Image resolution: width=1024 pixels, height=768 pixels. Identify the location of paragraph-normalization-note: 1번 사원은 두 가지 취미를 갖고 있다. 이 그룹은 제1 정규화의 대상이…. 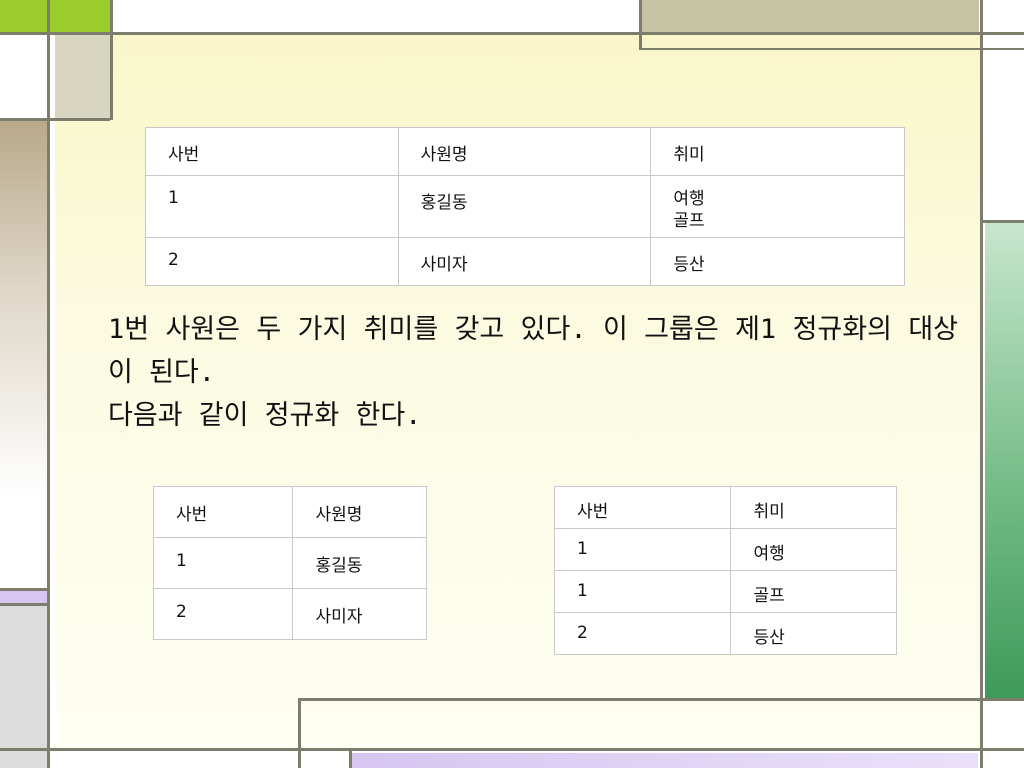
(533, 351).